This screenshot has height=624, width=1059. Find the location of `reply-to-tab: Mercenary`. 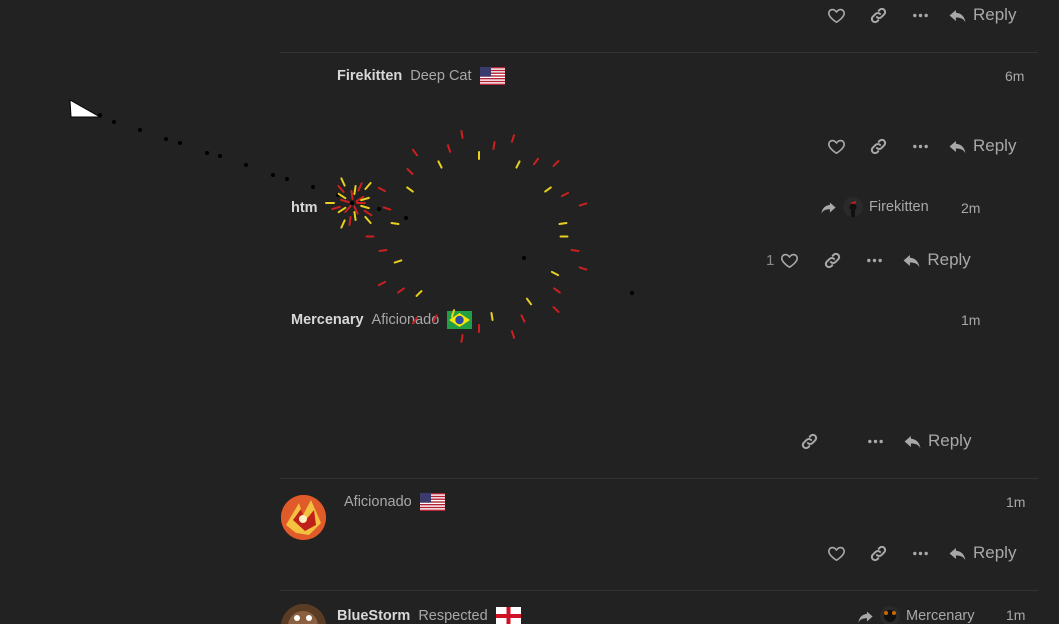

reply-to-tab: Mercenary is located at coordinates (916, 615).